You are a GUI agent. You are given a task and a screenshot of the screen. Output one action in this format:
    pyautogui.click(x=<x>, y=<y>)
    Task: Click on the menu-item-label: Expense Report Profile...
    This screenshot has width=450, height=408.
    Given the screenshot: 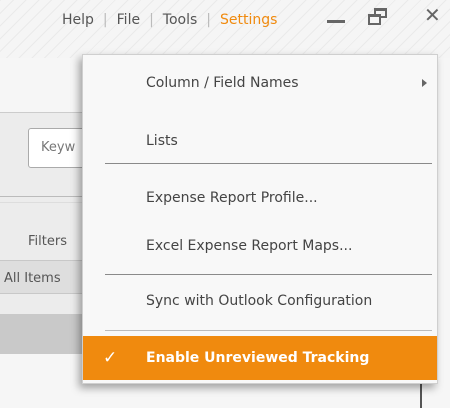 What is the action you would take?
    pyautogui.click(x=232, y=198)
    